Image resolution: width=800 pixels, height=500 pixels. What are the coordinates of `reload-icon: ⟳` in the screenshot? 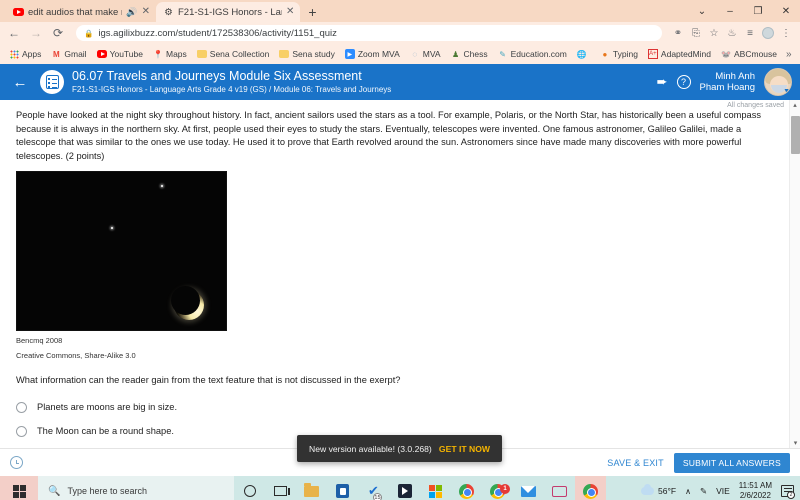 It's located at (58, 33).